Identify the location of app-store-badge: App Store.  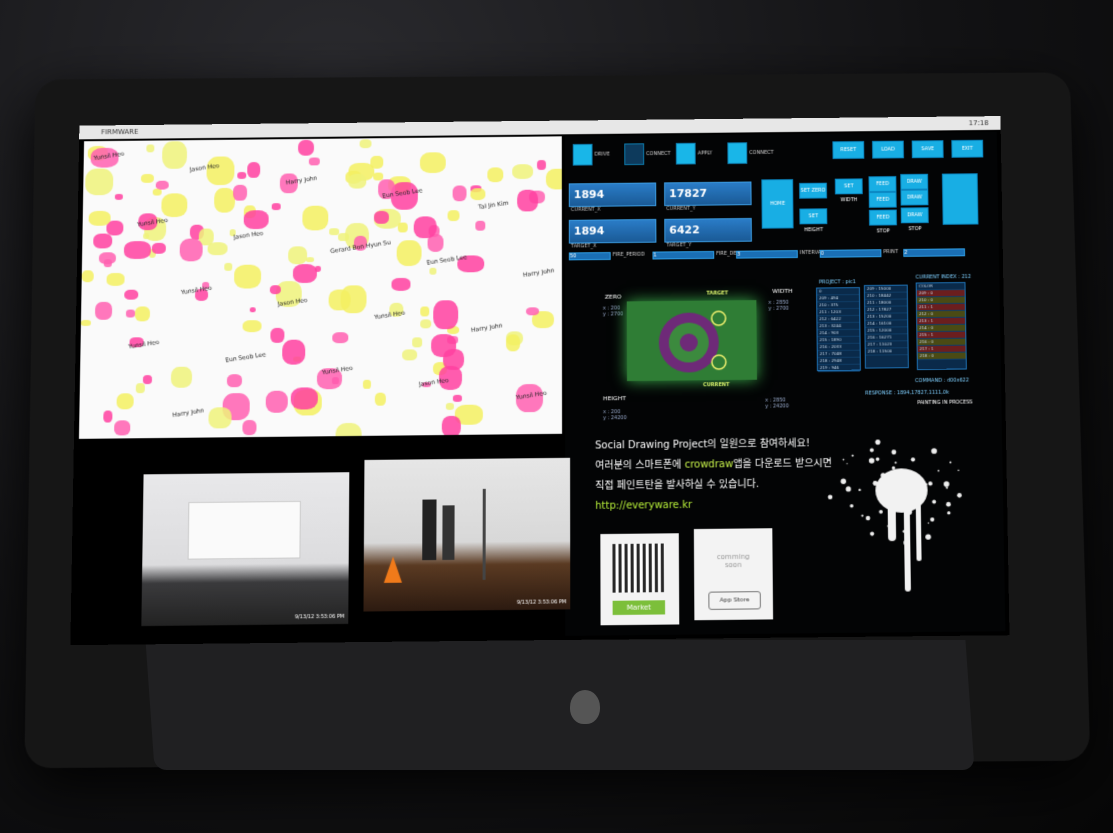
(734, 600).